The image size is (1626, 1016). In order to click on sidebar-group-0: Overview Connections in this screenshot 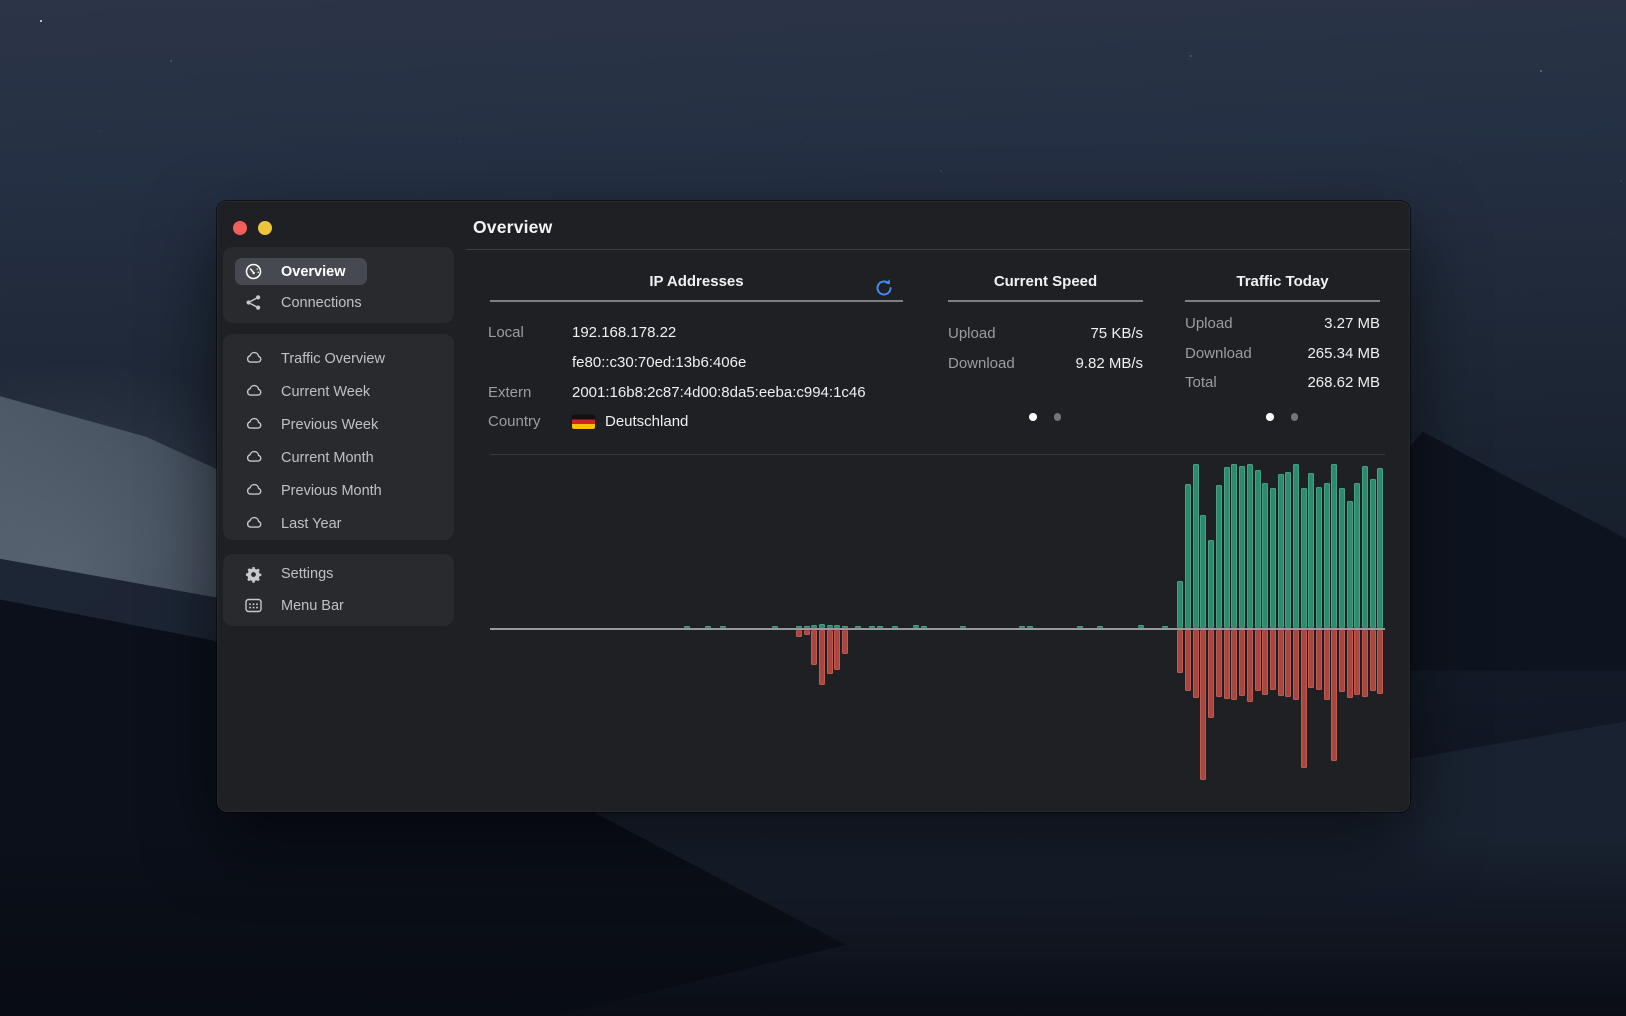, I will do `click(338, 285)`.